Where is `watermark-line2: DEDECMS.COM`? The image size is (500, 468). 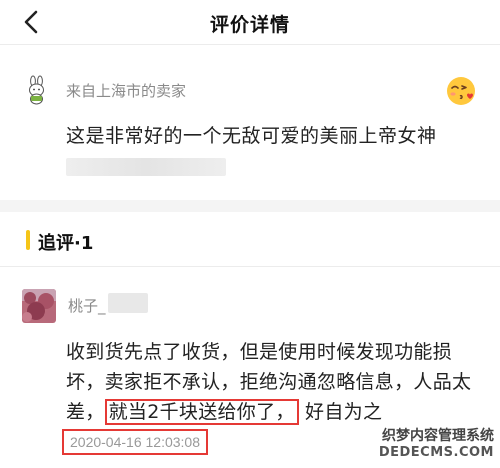
watermark-line2: DEDECMS.COM is located at coordinates (436, 452).